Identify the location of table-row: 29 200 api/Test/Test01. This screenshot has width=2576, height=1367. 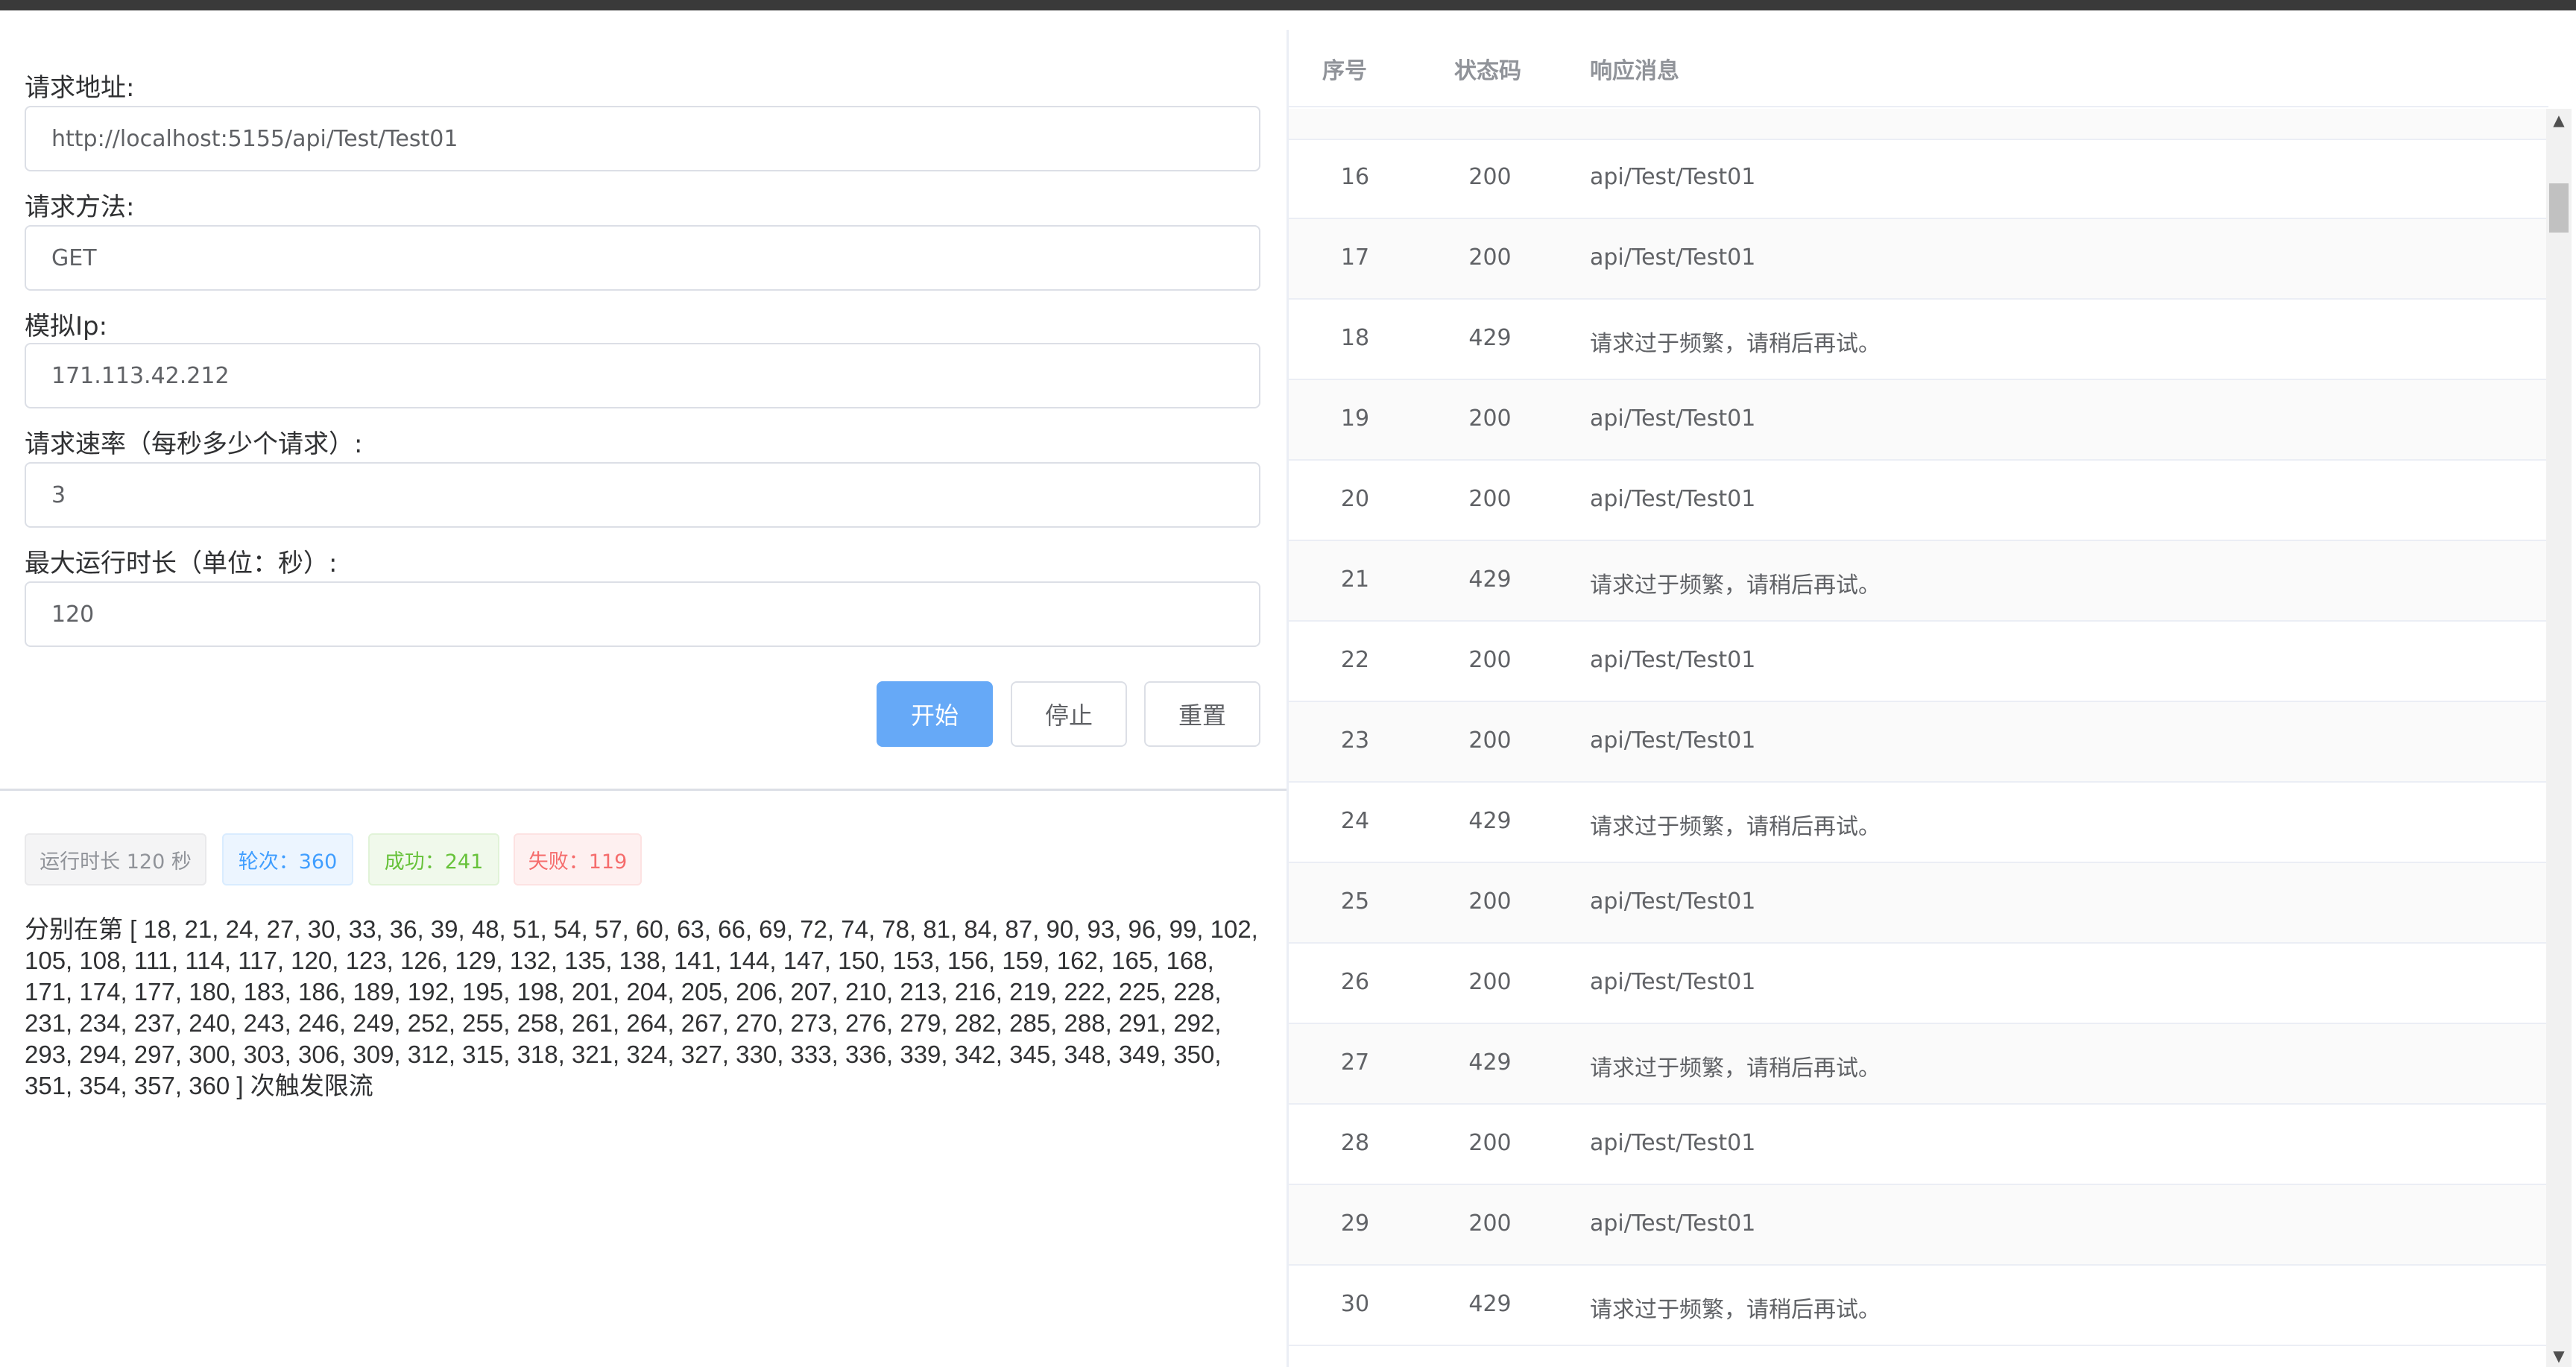
(1919, 1225).